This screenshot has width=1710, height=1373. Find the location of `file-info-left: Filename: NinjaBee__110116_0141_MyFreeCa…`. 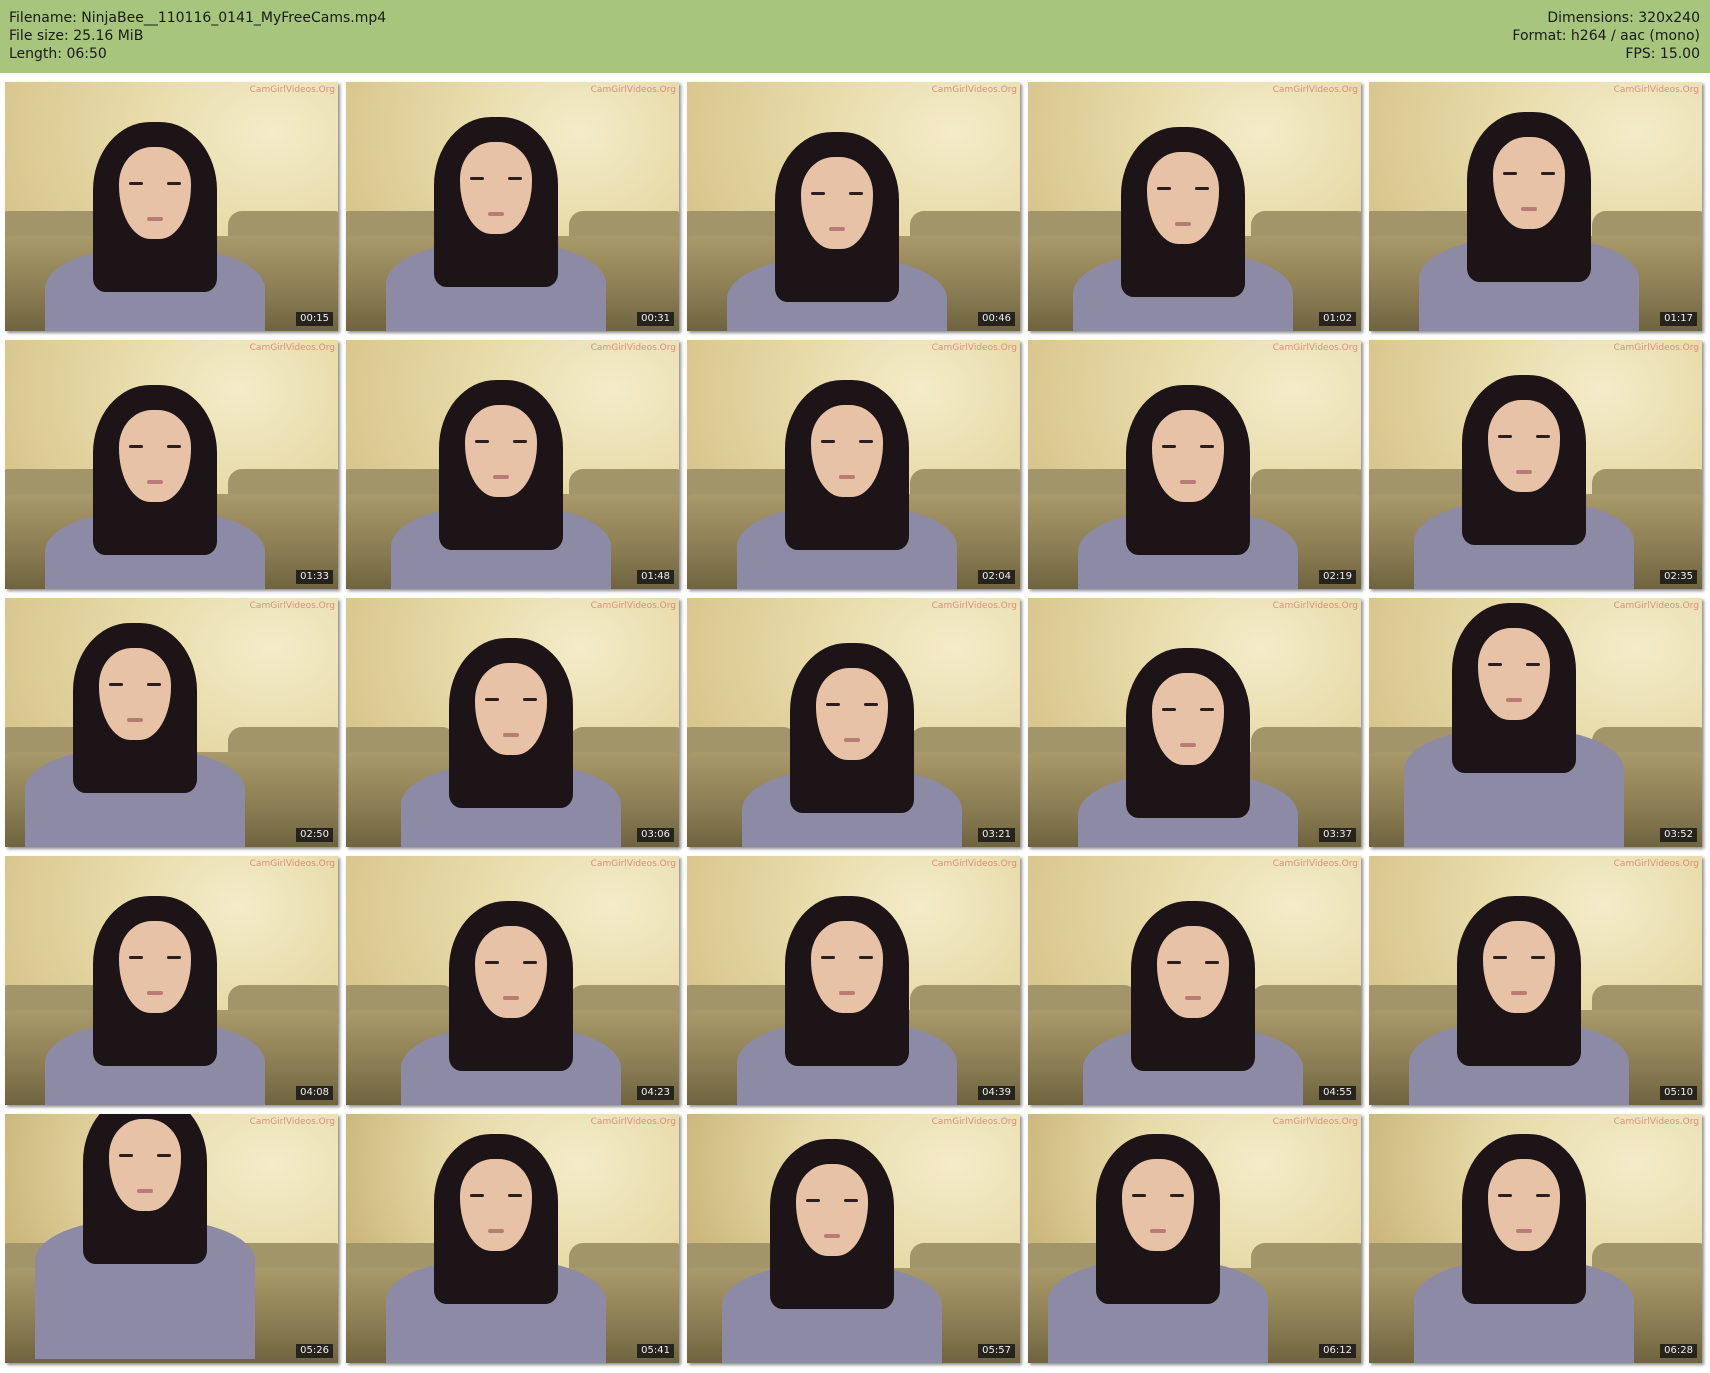

file-info-left: Filename: NinjaBee__110116_0141_MyFreeCa… is located at coordinates (197, 36).